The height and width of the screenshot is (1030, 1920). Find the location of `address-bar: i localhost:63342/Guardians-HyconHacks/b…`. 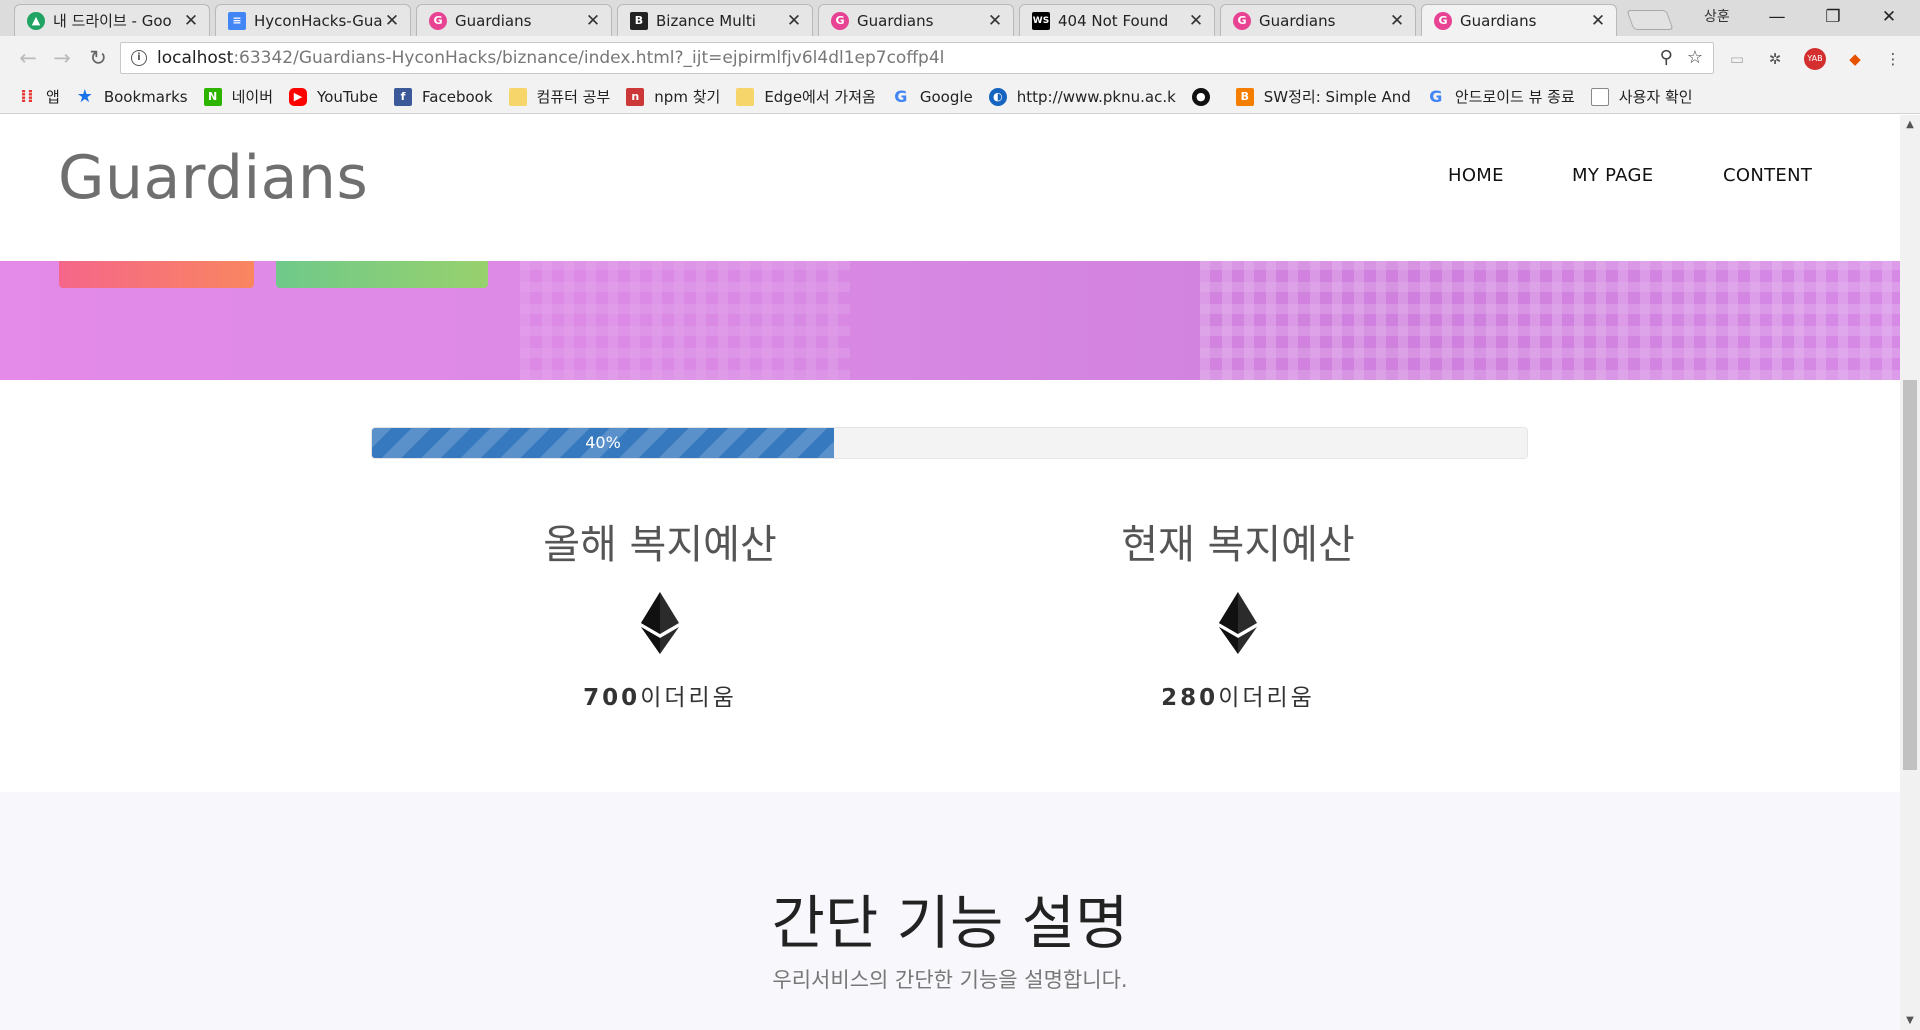

address-bar: i localhost:63342/Guardians-HyconHacks/b… is located at coordinates (917, 58).